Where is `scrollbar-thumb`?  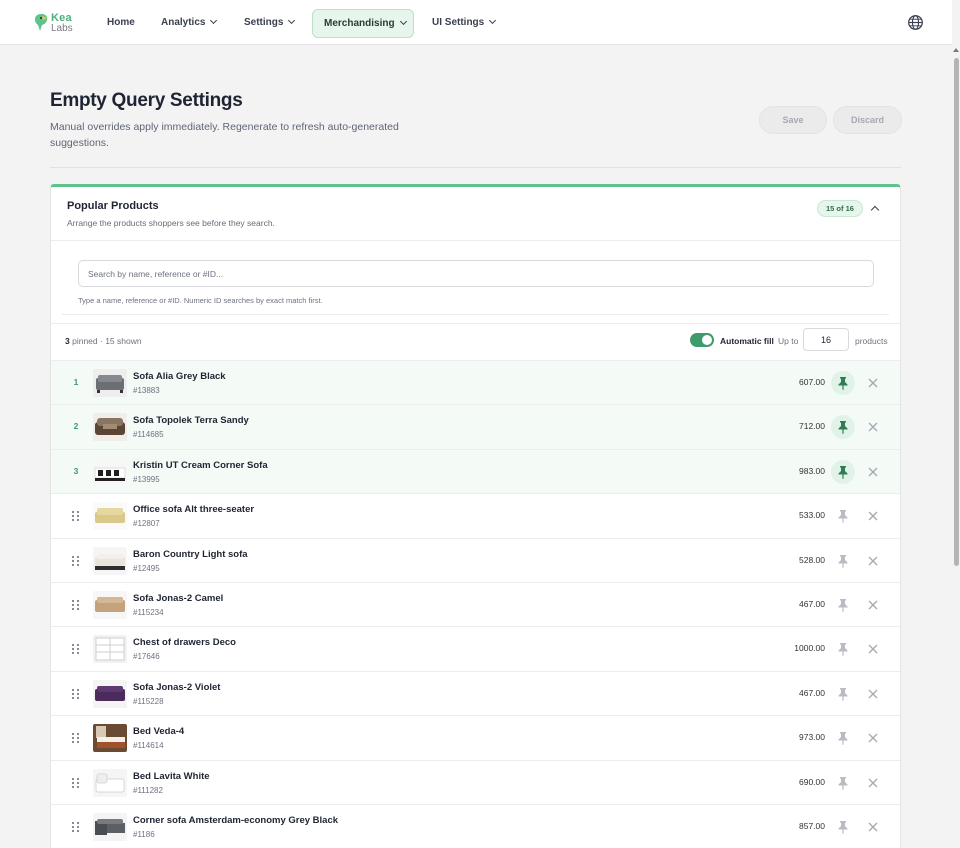
scrollbar-thumb is located at coordinates (956, 312).